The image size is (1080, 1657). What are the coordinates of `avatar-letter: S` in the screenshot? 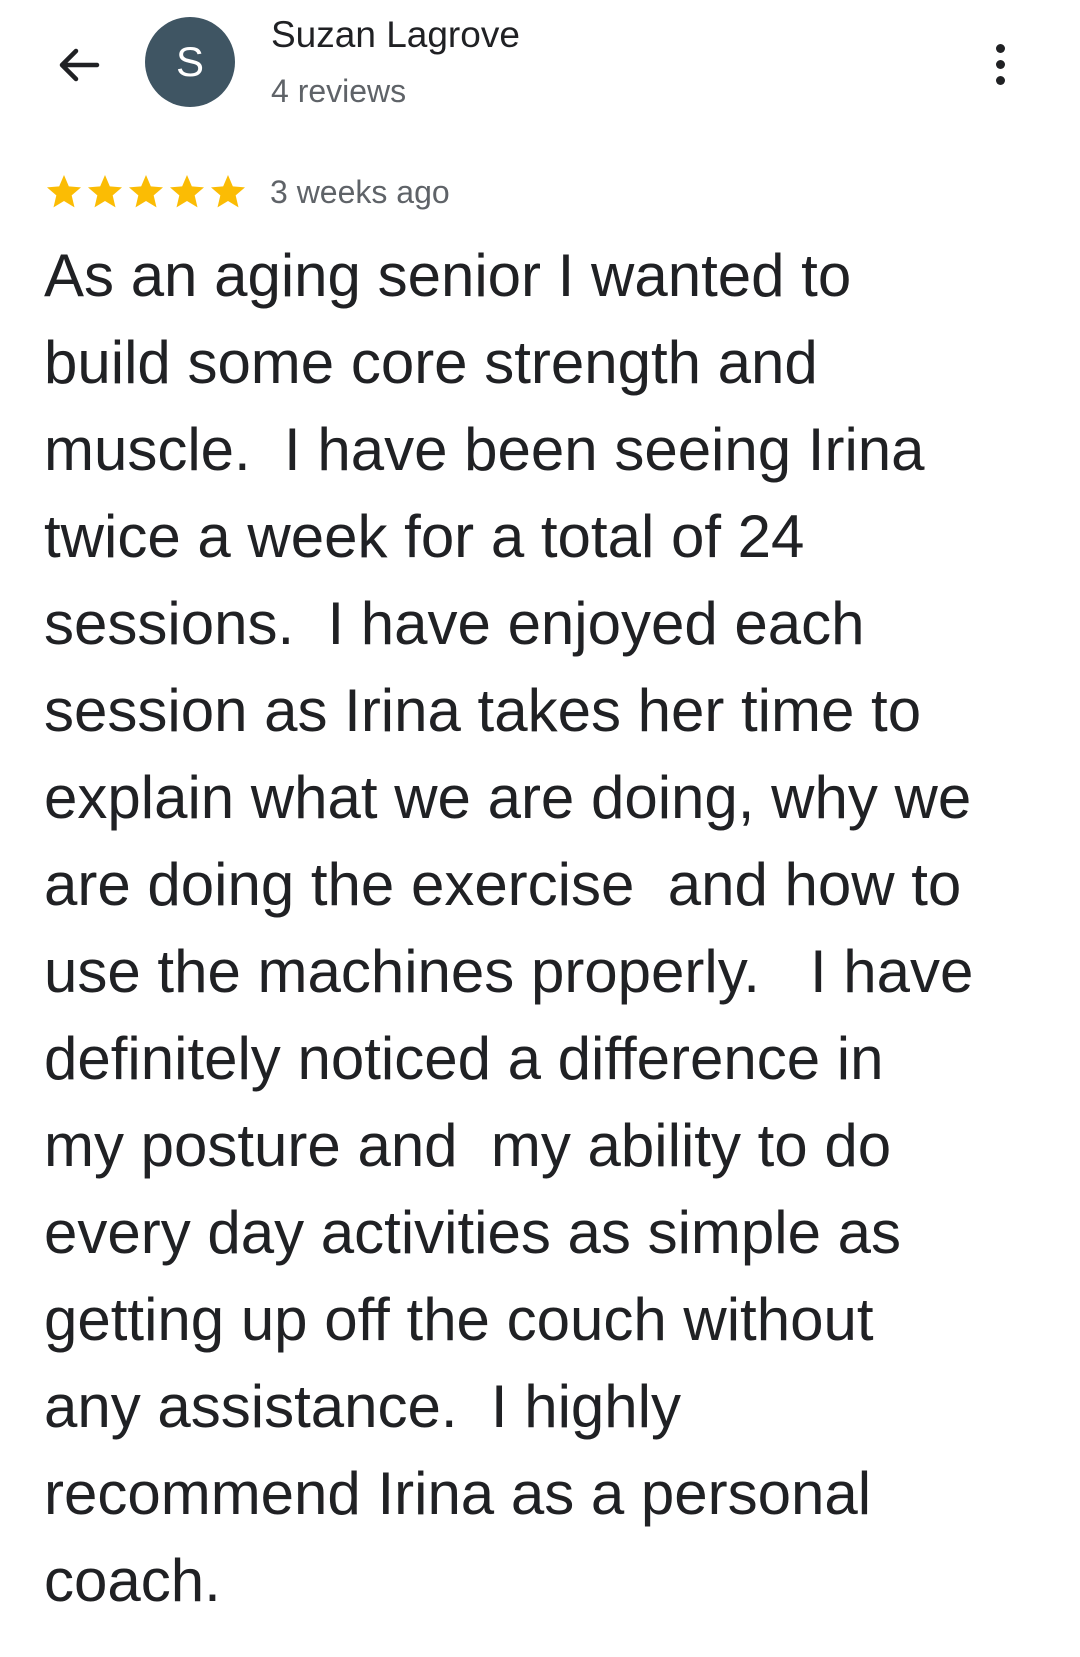 It's located at (189, 61).